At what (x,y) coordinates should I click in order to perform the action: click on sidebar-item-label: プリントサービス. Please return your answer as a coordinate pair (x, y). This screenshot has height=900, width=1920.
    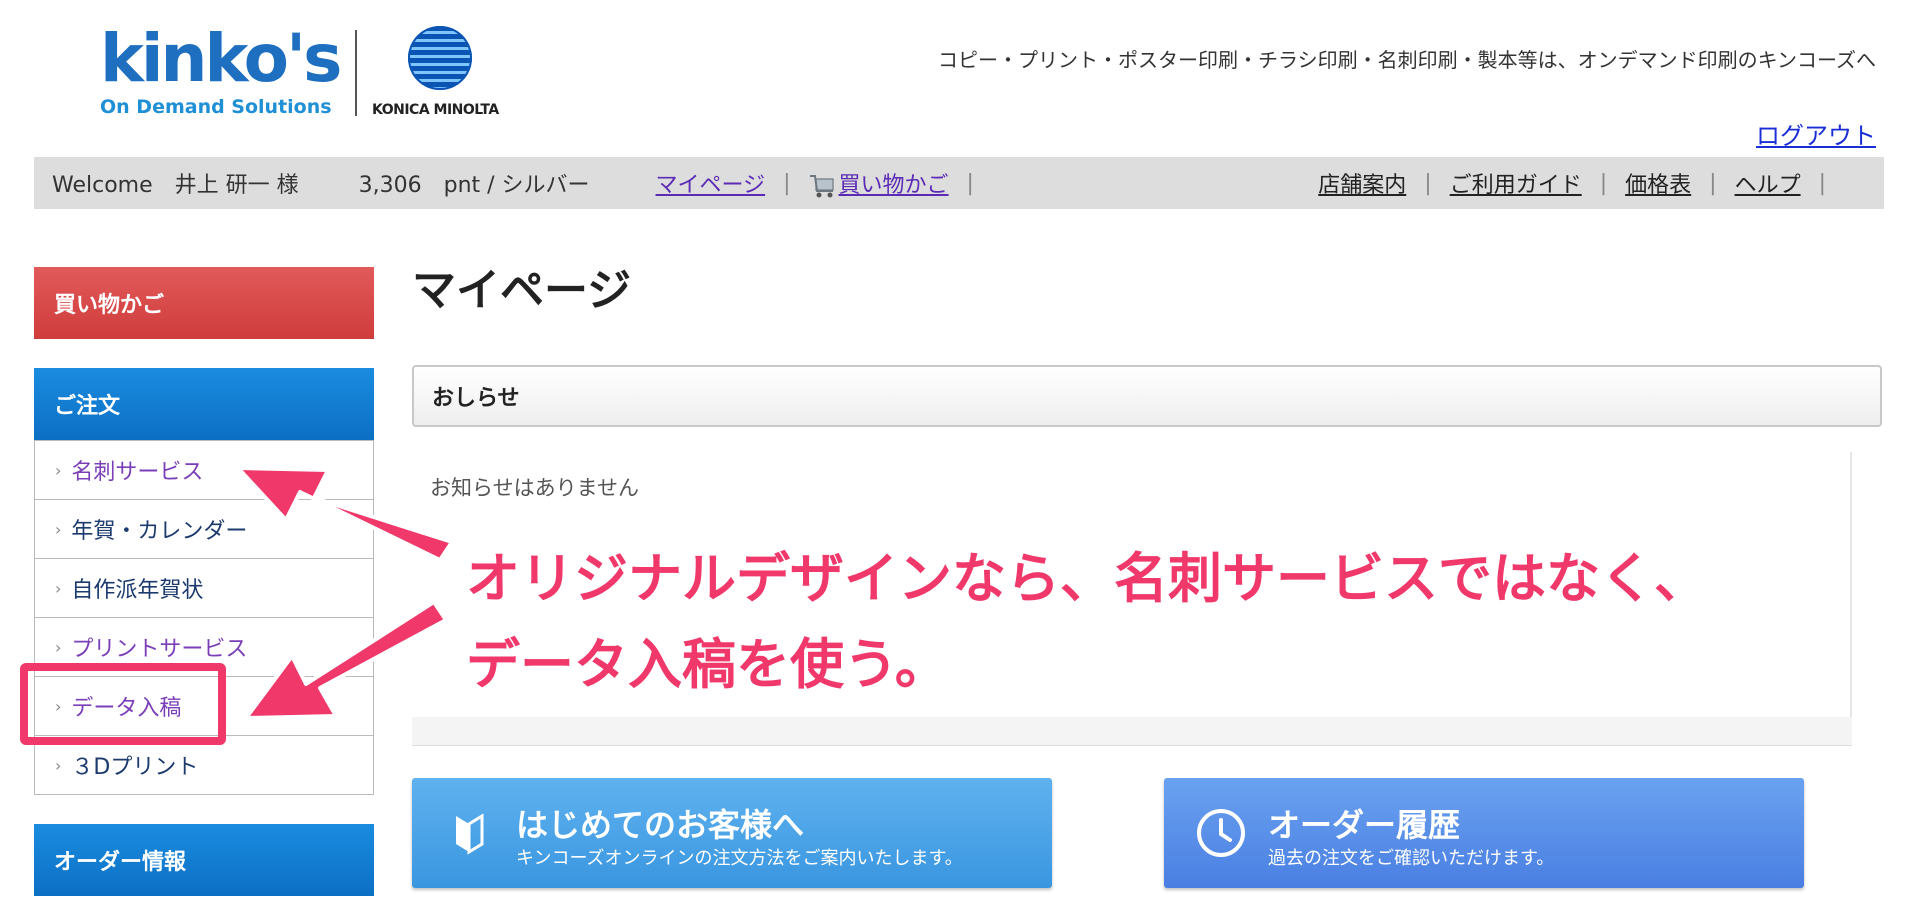
    Looking at the image, I should click on (159, 649).